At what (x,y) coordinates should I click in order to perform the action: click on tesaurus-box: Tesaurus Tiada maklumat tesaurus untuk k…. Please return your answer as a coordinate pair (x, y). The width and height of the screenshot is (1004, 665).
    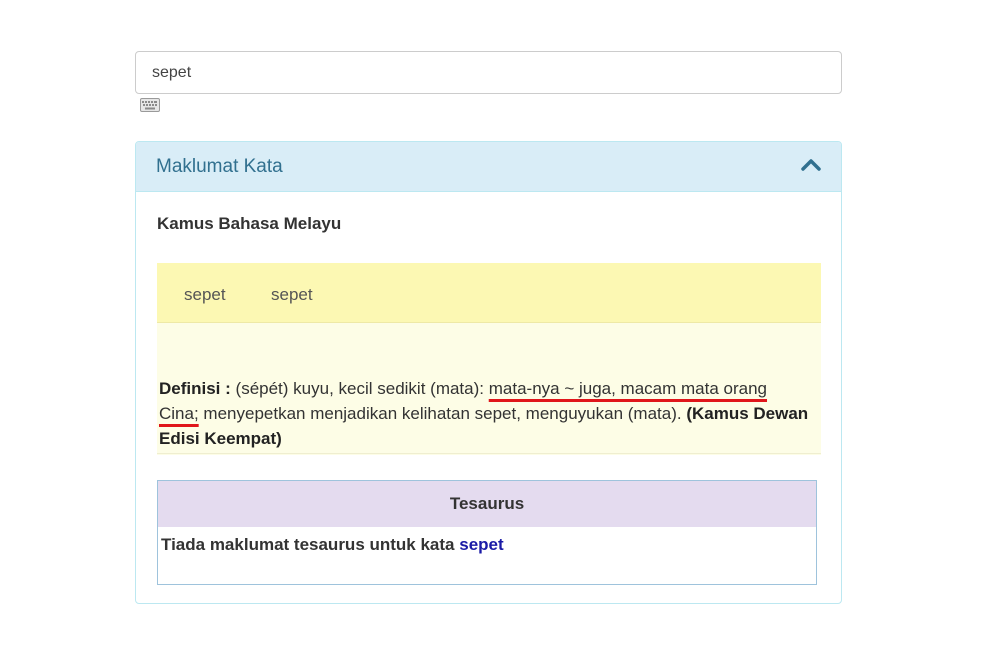
    Looking at the image, I should click on (487, 532).